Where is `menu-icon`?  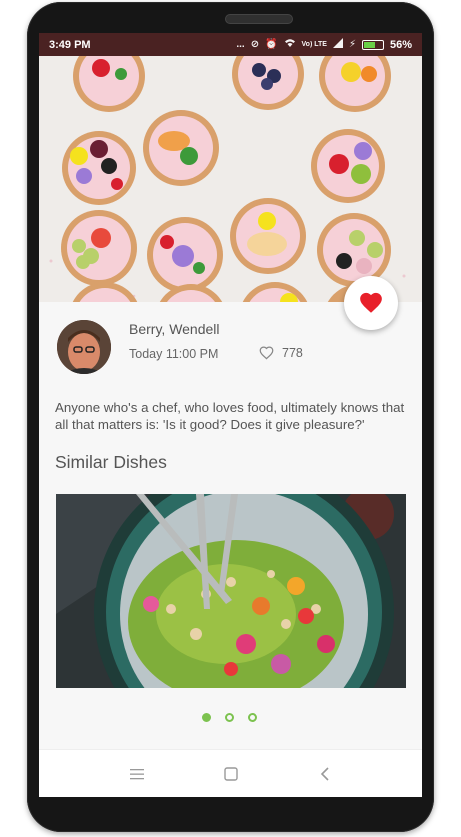
menu-icon is located at coordinates (136, 774).